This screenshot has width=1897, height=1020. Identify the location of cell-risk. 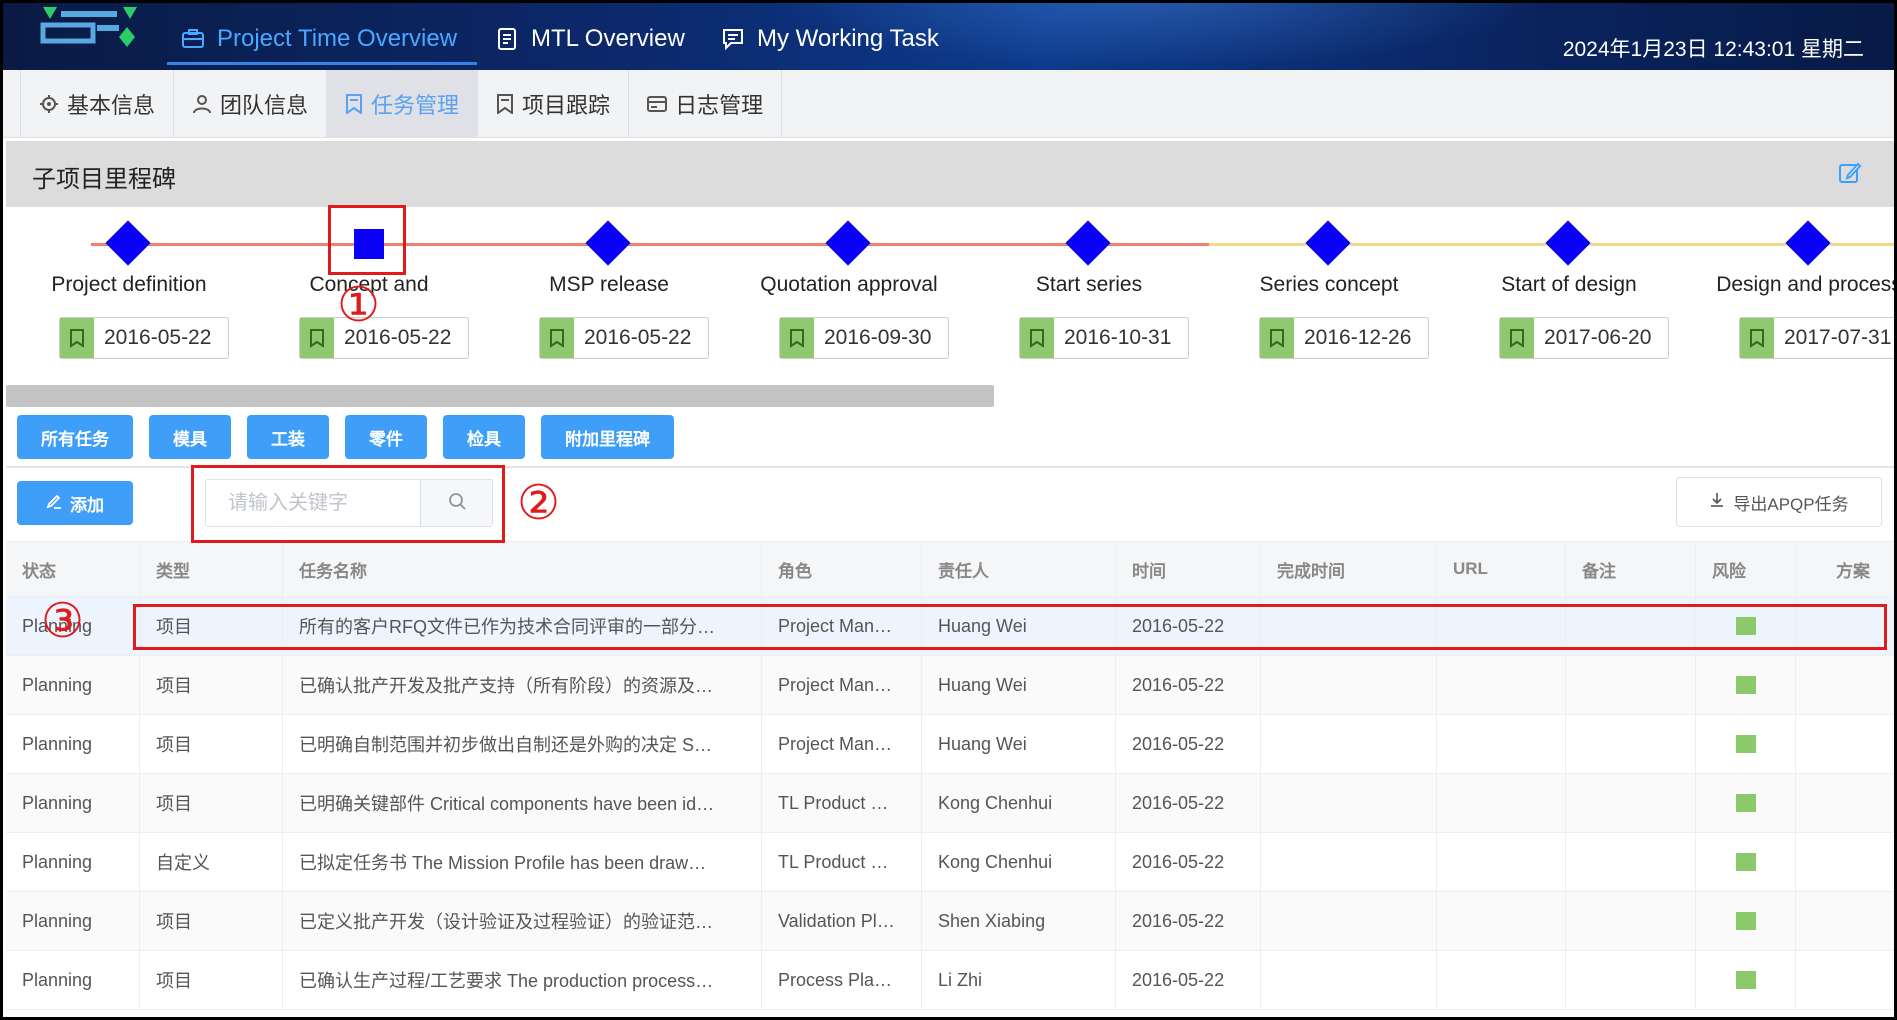
(1746, 921).